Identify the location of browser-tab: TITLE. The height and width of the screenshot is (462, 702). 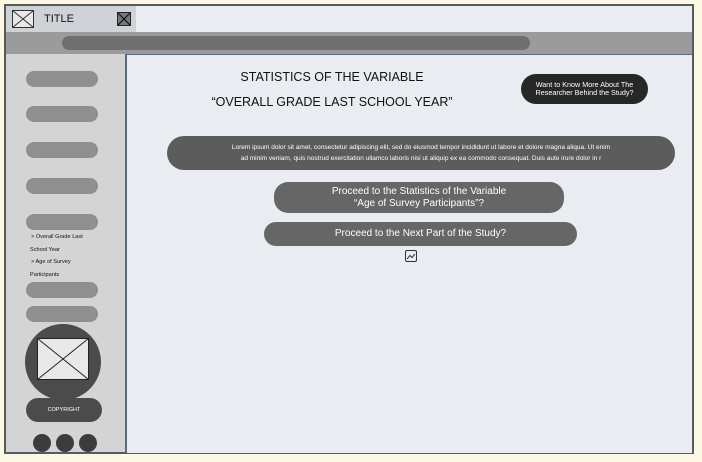
(71, 19).